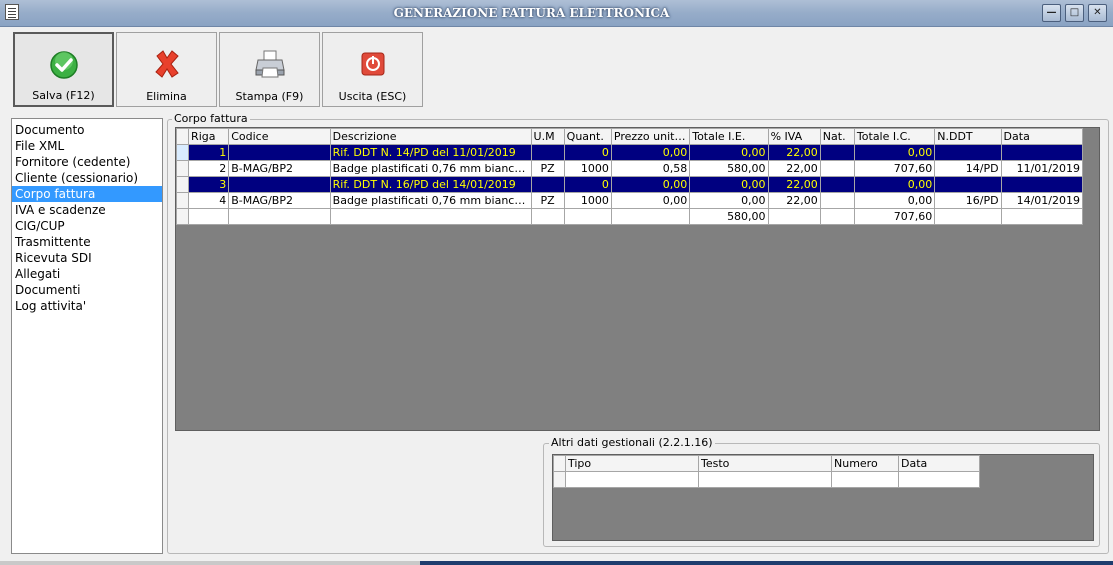 This screenshot has width=1113, height=565. Describe the element at coordinates (87, 226) in the screenshot. I see `sidebar-item-cig-cup: CIG/CUP` at that location.